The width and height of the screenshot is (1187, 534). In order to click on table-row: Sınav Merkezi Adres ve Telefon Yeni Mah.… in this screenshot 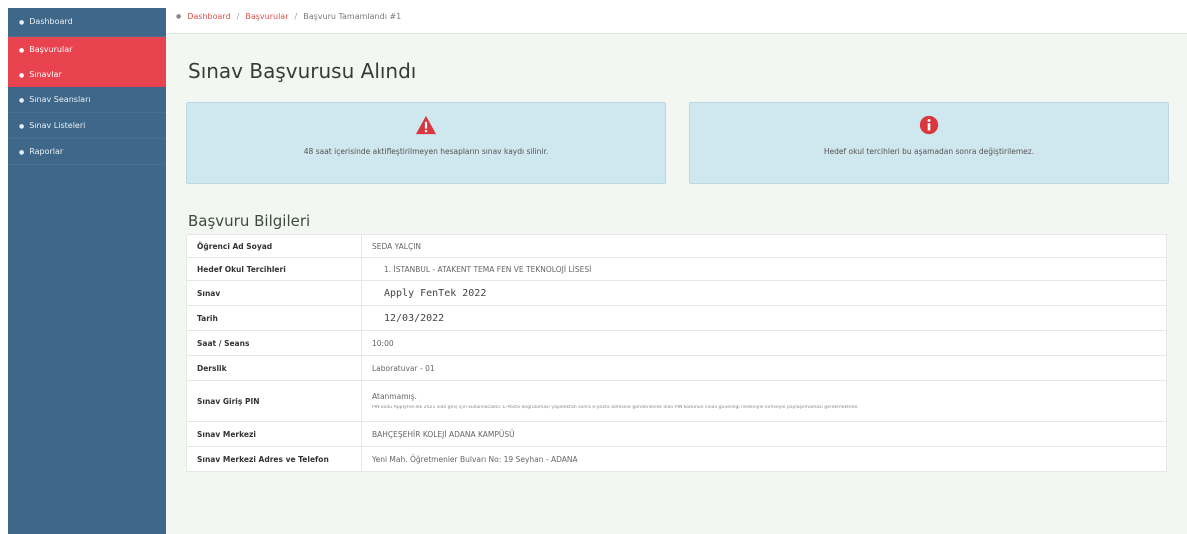, I will do `click(676, 459)`.